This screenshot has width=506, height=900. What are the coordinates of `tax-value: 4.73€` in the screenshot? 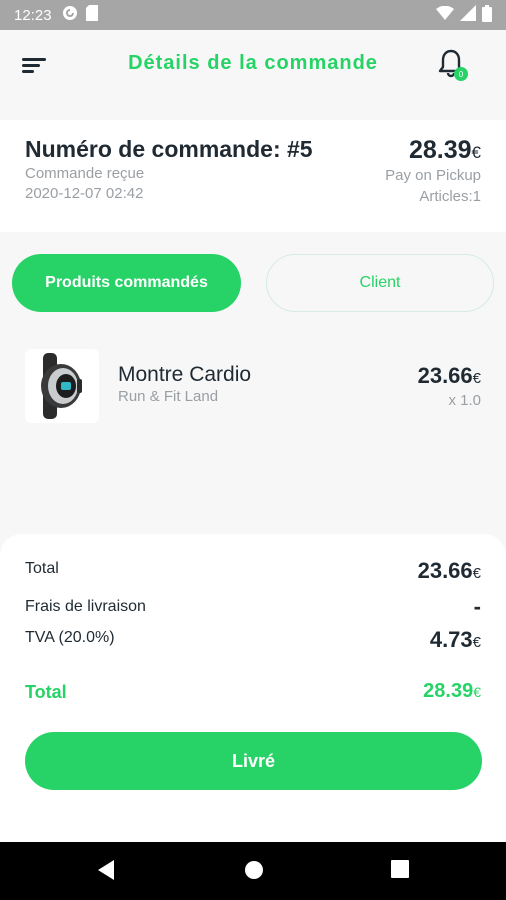 It's located at (455, 640).